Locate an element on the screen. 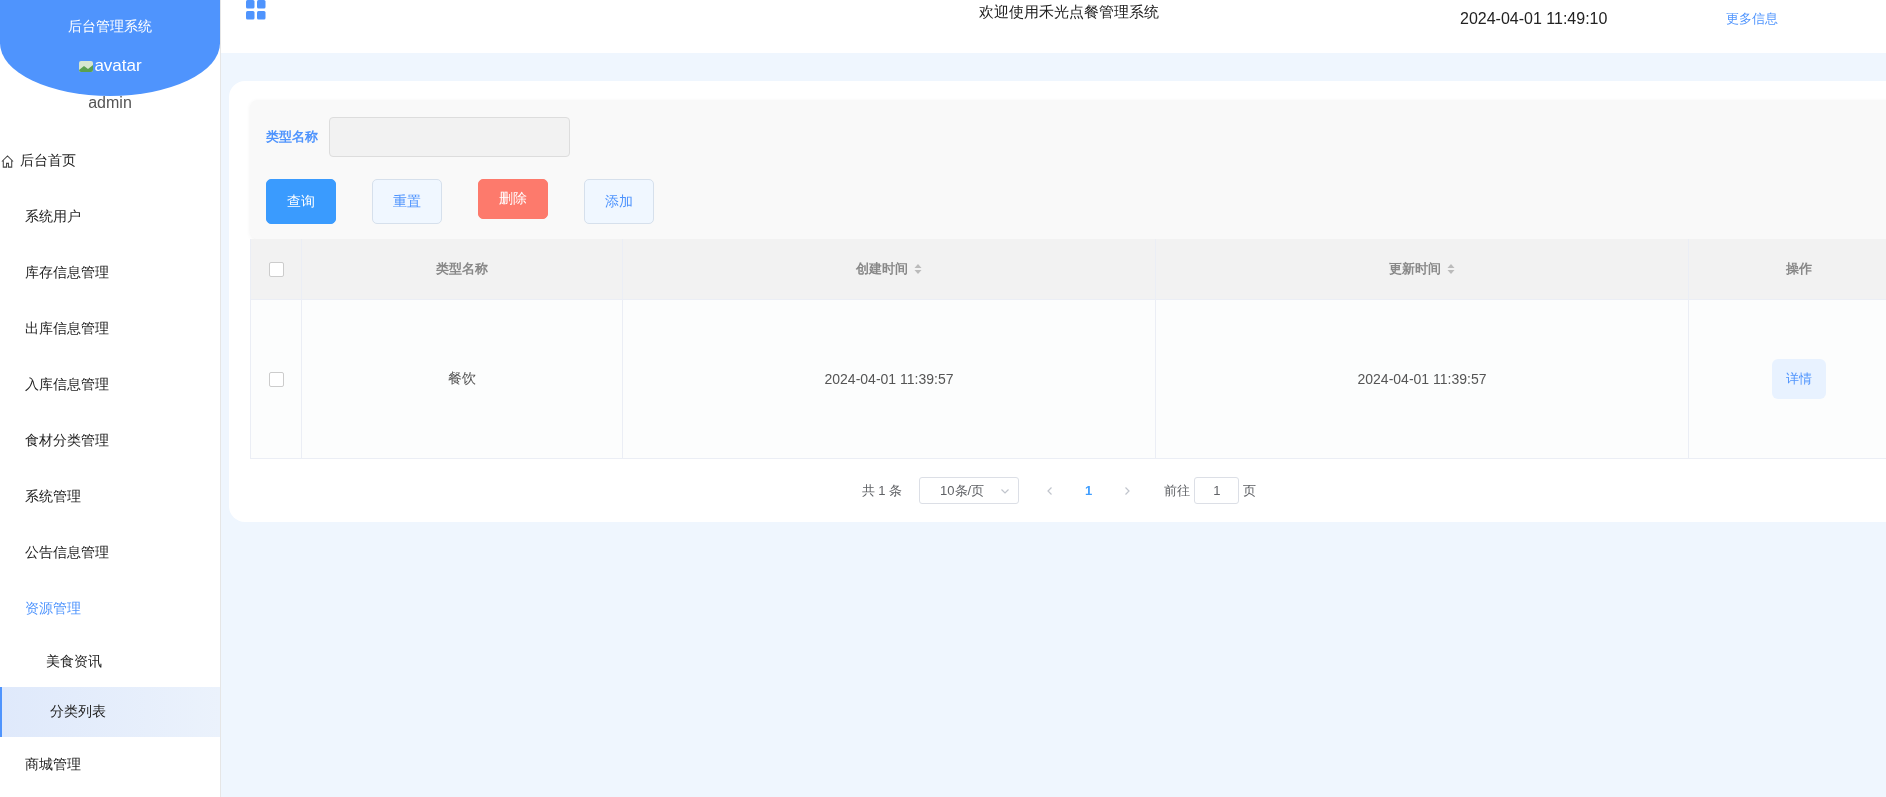 Image resolution: width=1886 pixels, height=797 pixels. menu-item: 食材分类管理 is located at coordinates (110, 441).